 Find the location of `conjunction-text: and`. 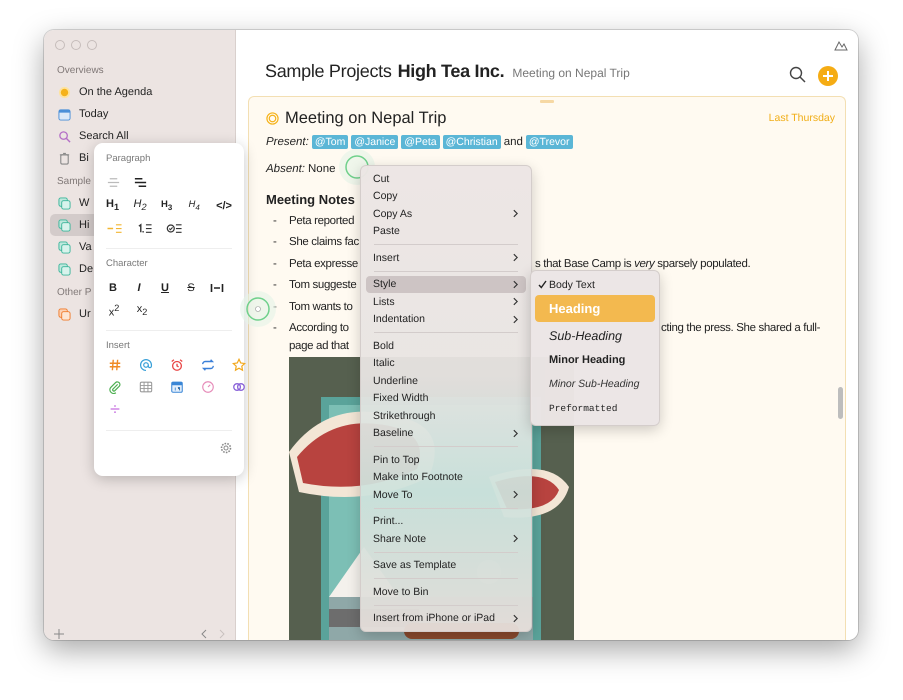

conjunction-text: and is located at coordinates (513, 142).